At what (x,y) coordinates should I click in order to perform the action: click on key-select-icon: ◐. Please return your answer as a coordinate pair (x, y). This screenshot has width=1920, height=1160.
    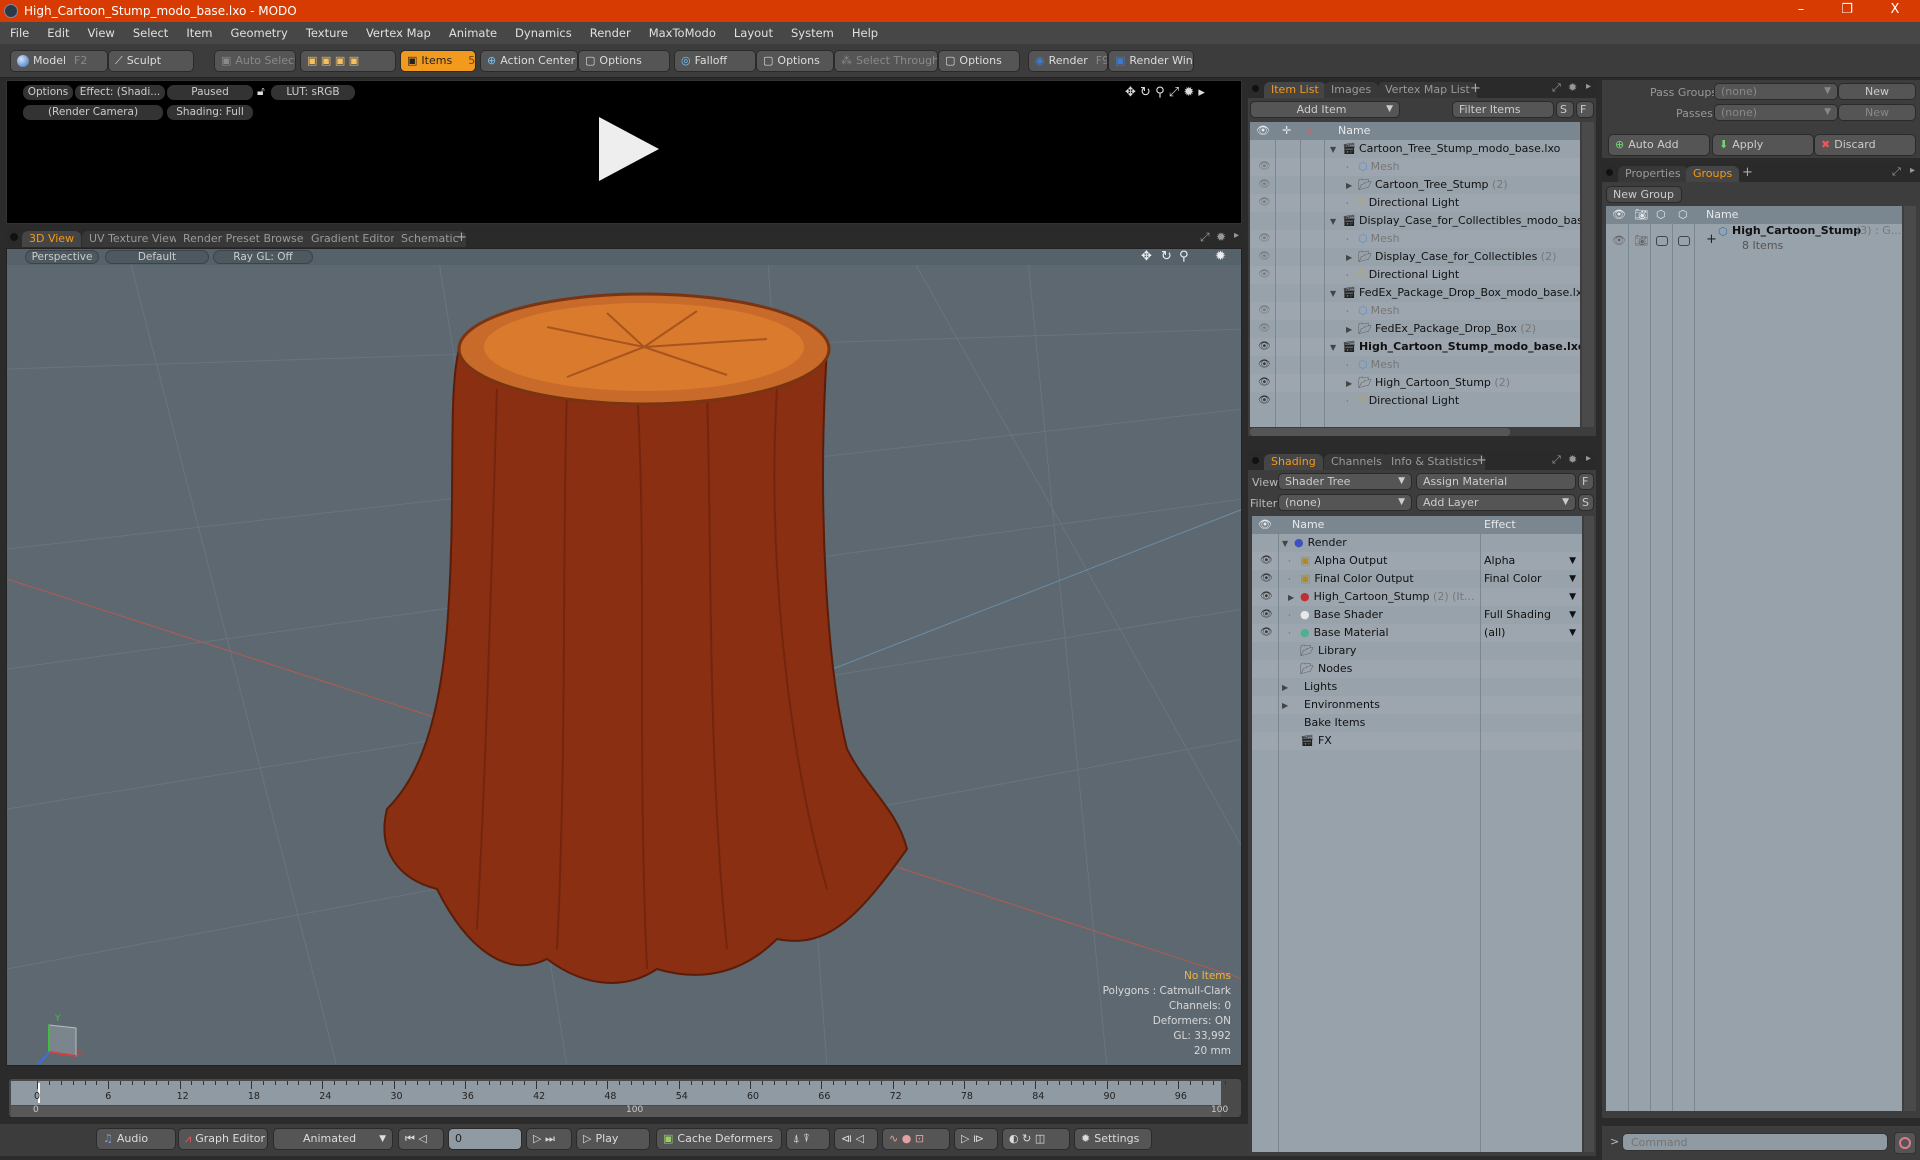
    Looking at the image, I should click on (1014, 1138).